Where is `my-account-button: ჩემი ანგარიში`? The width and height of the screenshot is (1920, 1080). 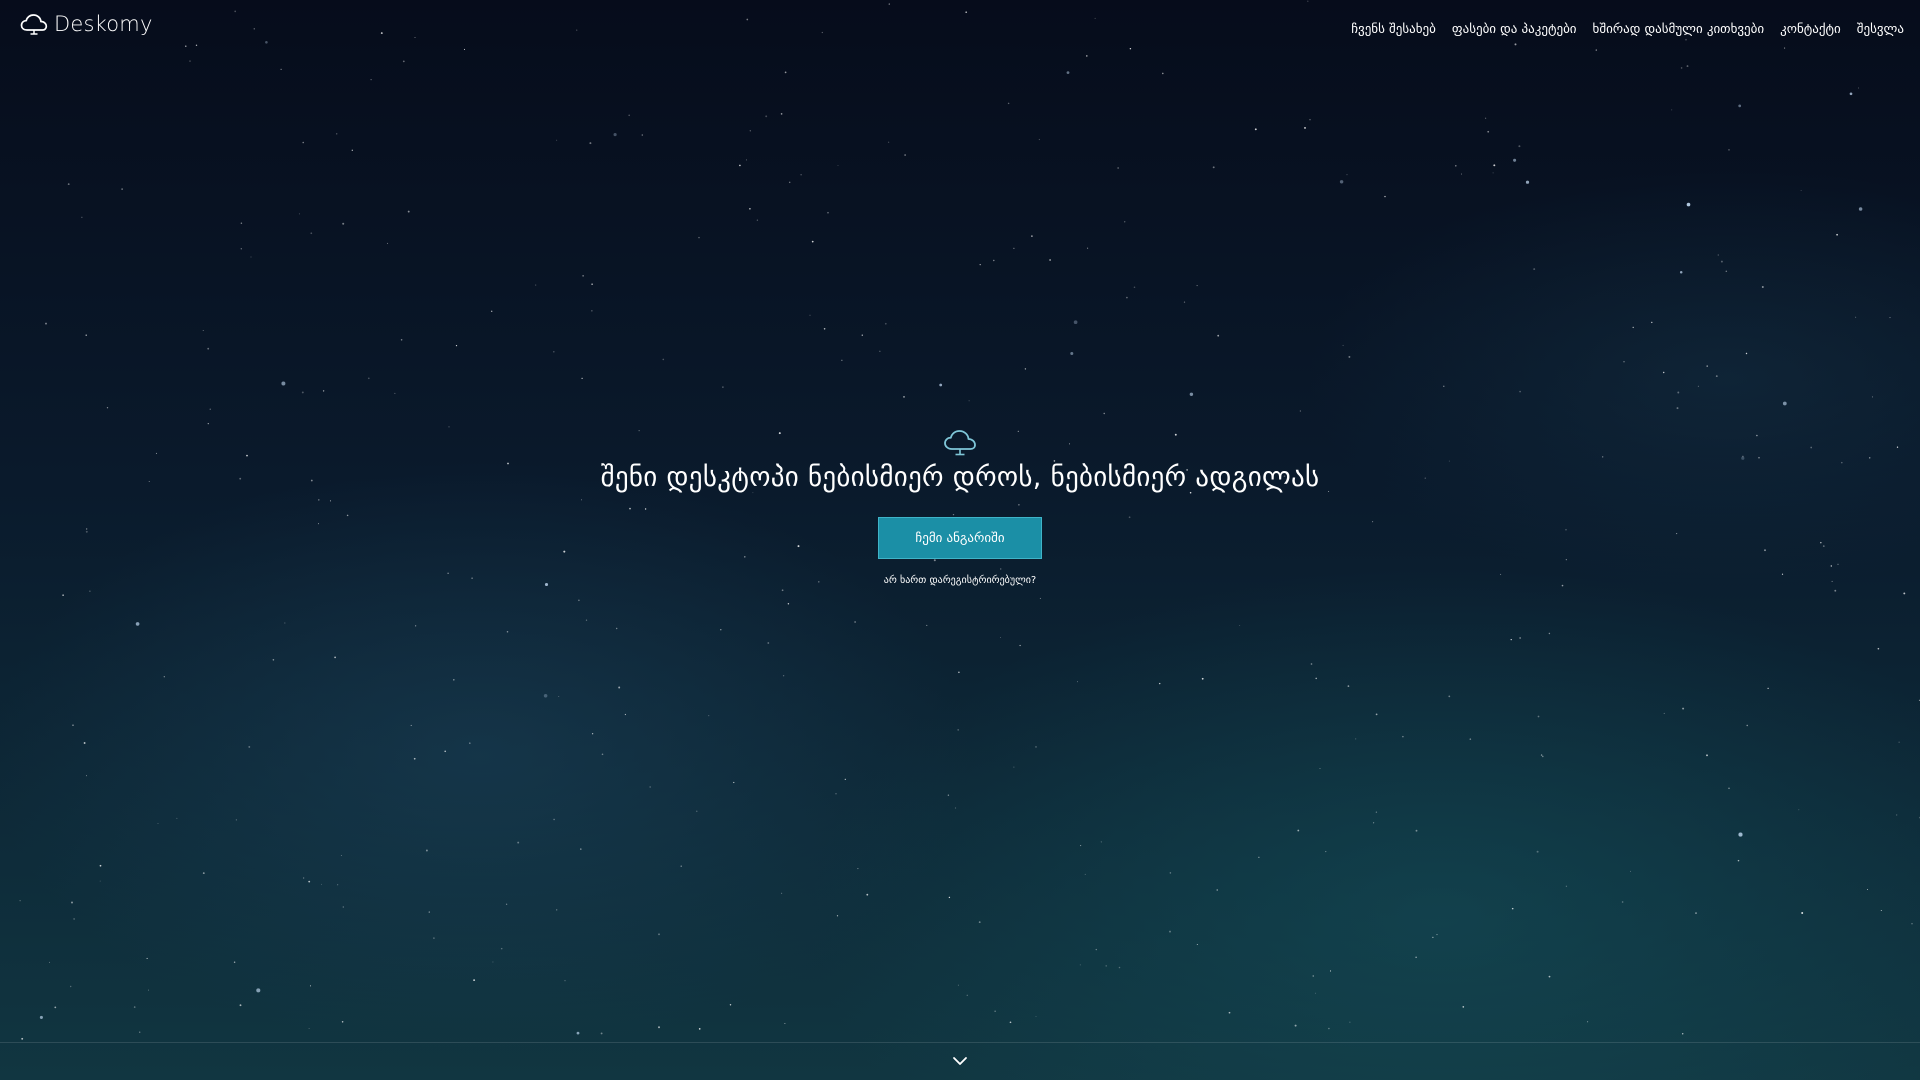
my-account-button: ჩემი ანგარიში is located at coordinates (960, 538).